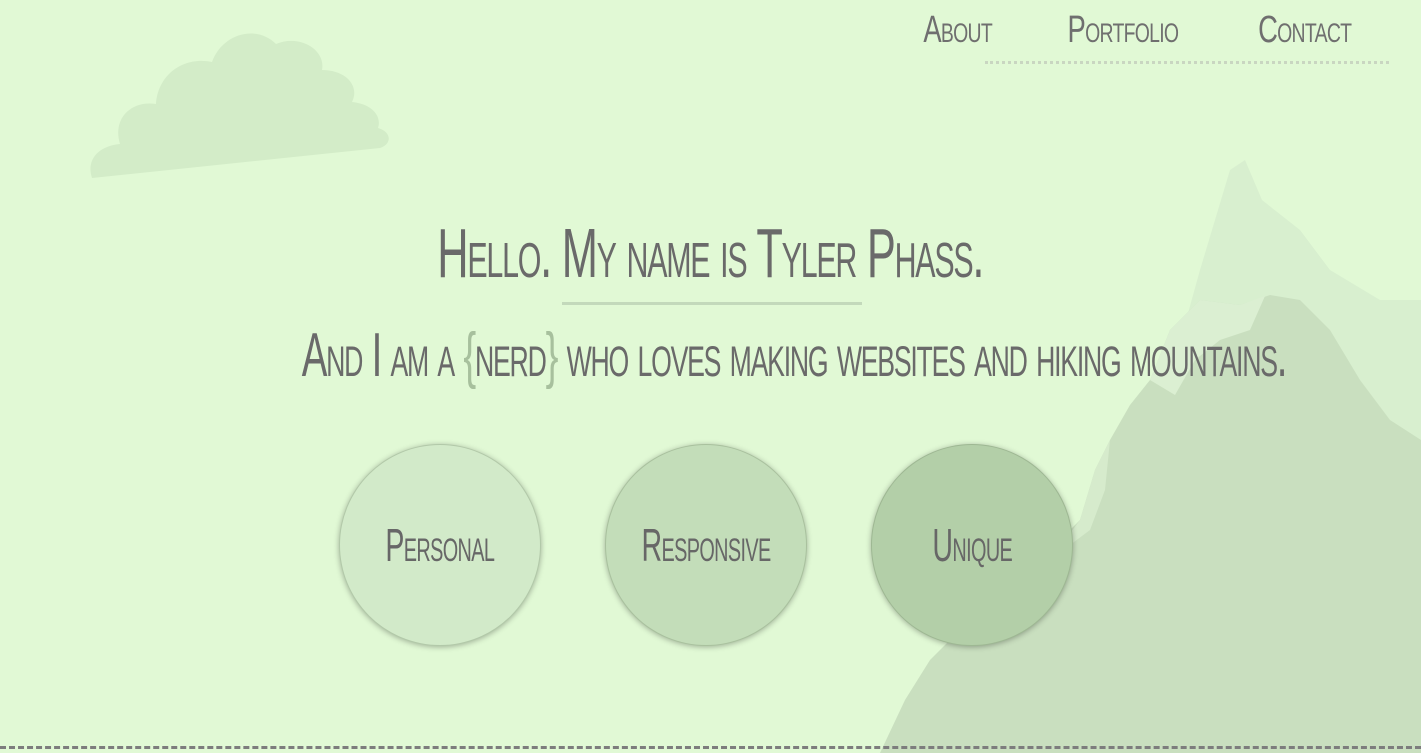 The height and width of the screenshot is (753, 1421). I want to click on hero-headline: Hello. My name is Tyler Phass., so click(710, 253).